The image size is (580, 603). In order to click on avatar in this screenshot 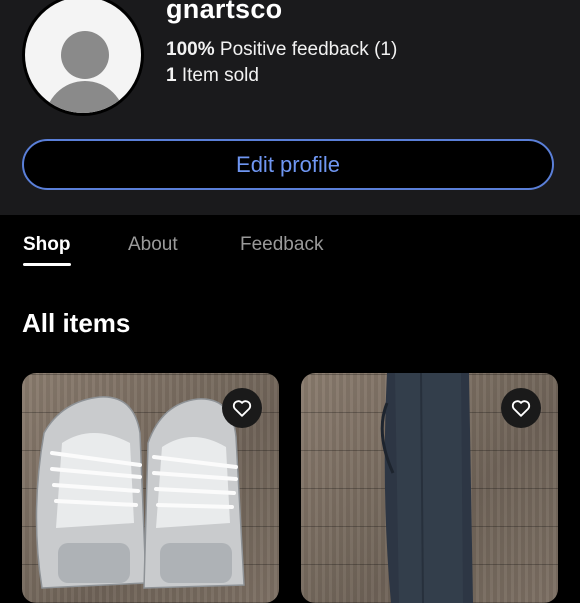, I will do `click(83, 58)`.